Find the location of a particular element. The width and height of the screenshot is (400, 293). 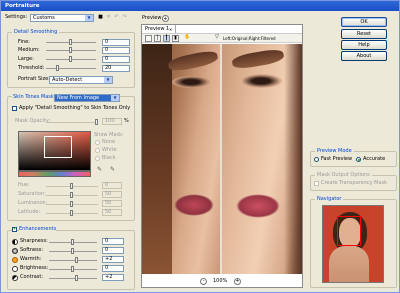

split-vertical-icon: ┃ is located at coordinates (166, 38).